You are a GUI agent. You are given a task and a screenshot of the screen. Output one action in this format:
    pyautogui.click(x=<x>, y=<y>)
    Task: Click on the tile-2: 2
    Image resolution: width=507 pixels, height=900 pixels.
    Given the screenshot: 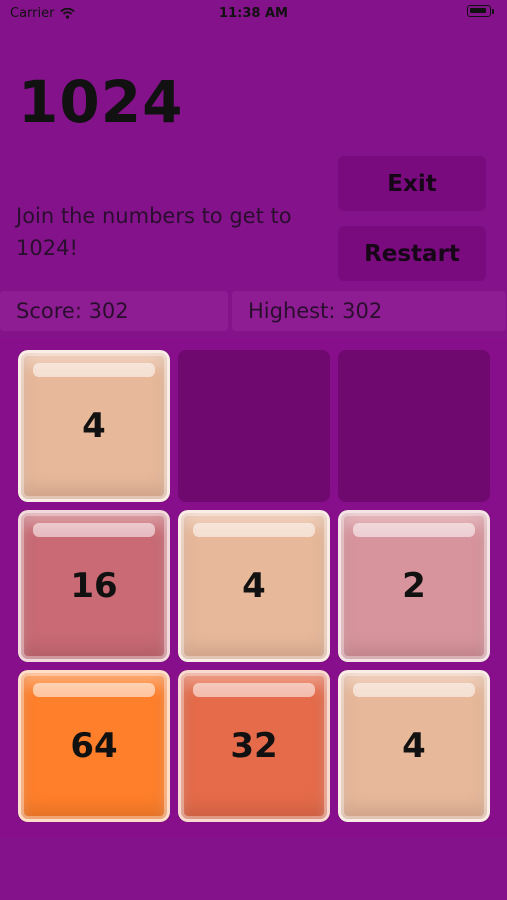 What is the action you would take?
    pyautogui.click(x=414, y=586)
    